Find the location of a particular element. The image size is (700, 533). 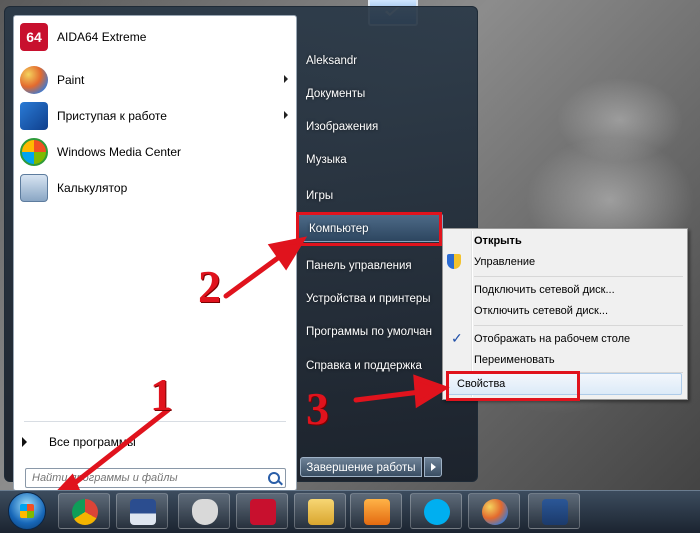

aida64-icon is located at coordinates (263, 512).